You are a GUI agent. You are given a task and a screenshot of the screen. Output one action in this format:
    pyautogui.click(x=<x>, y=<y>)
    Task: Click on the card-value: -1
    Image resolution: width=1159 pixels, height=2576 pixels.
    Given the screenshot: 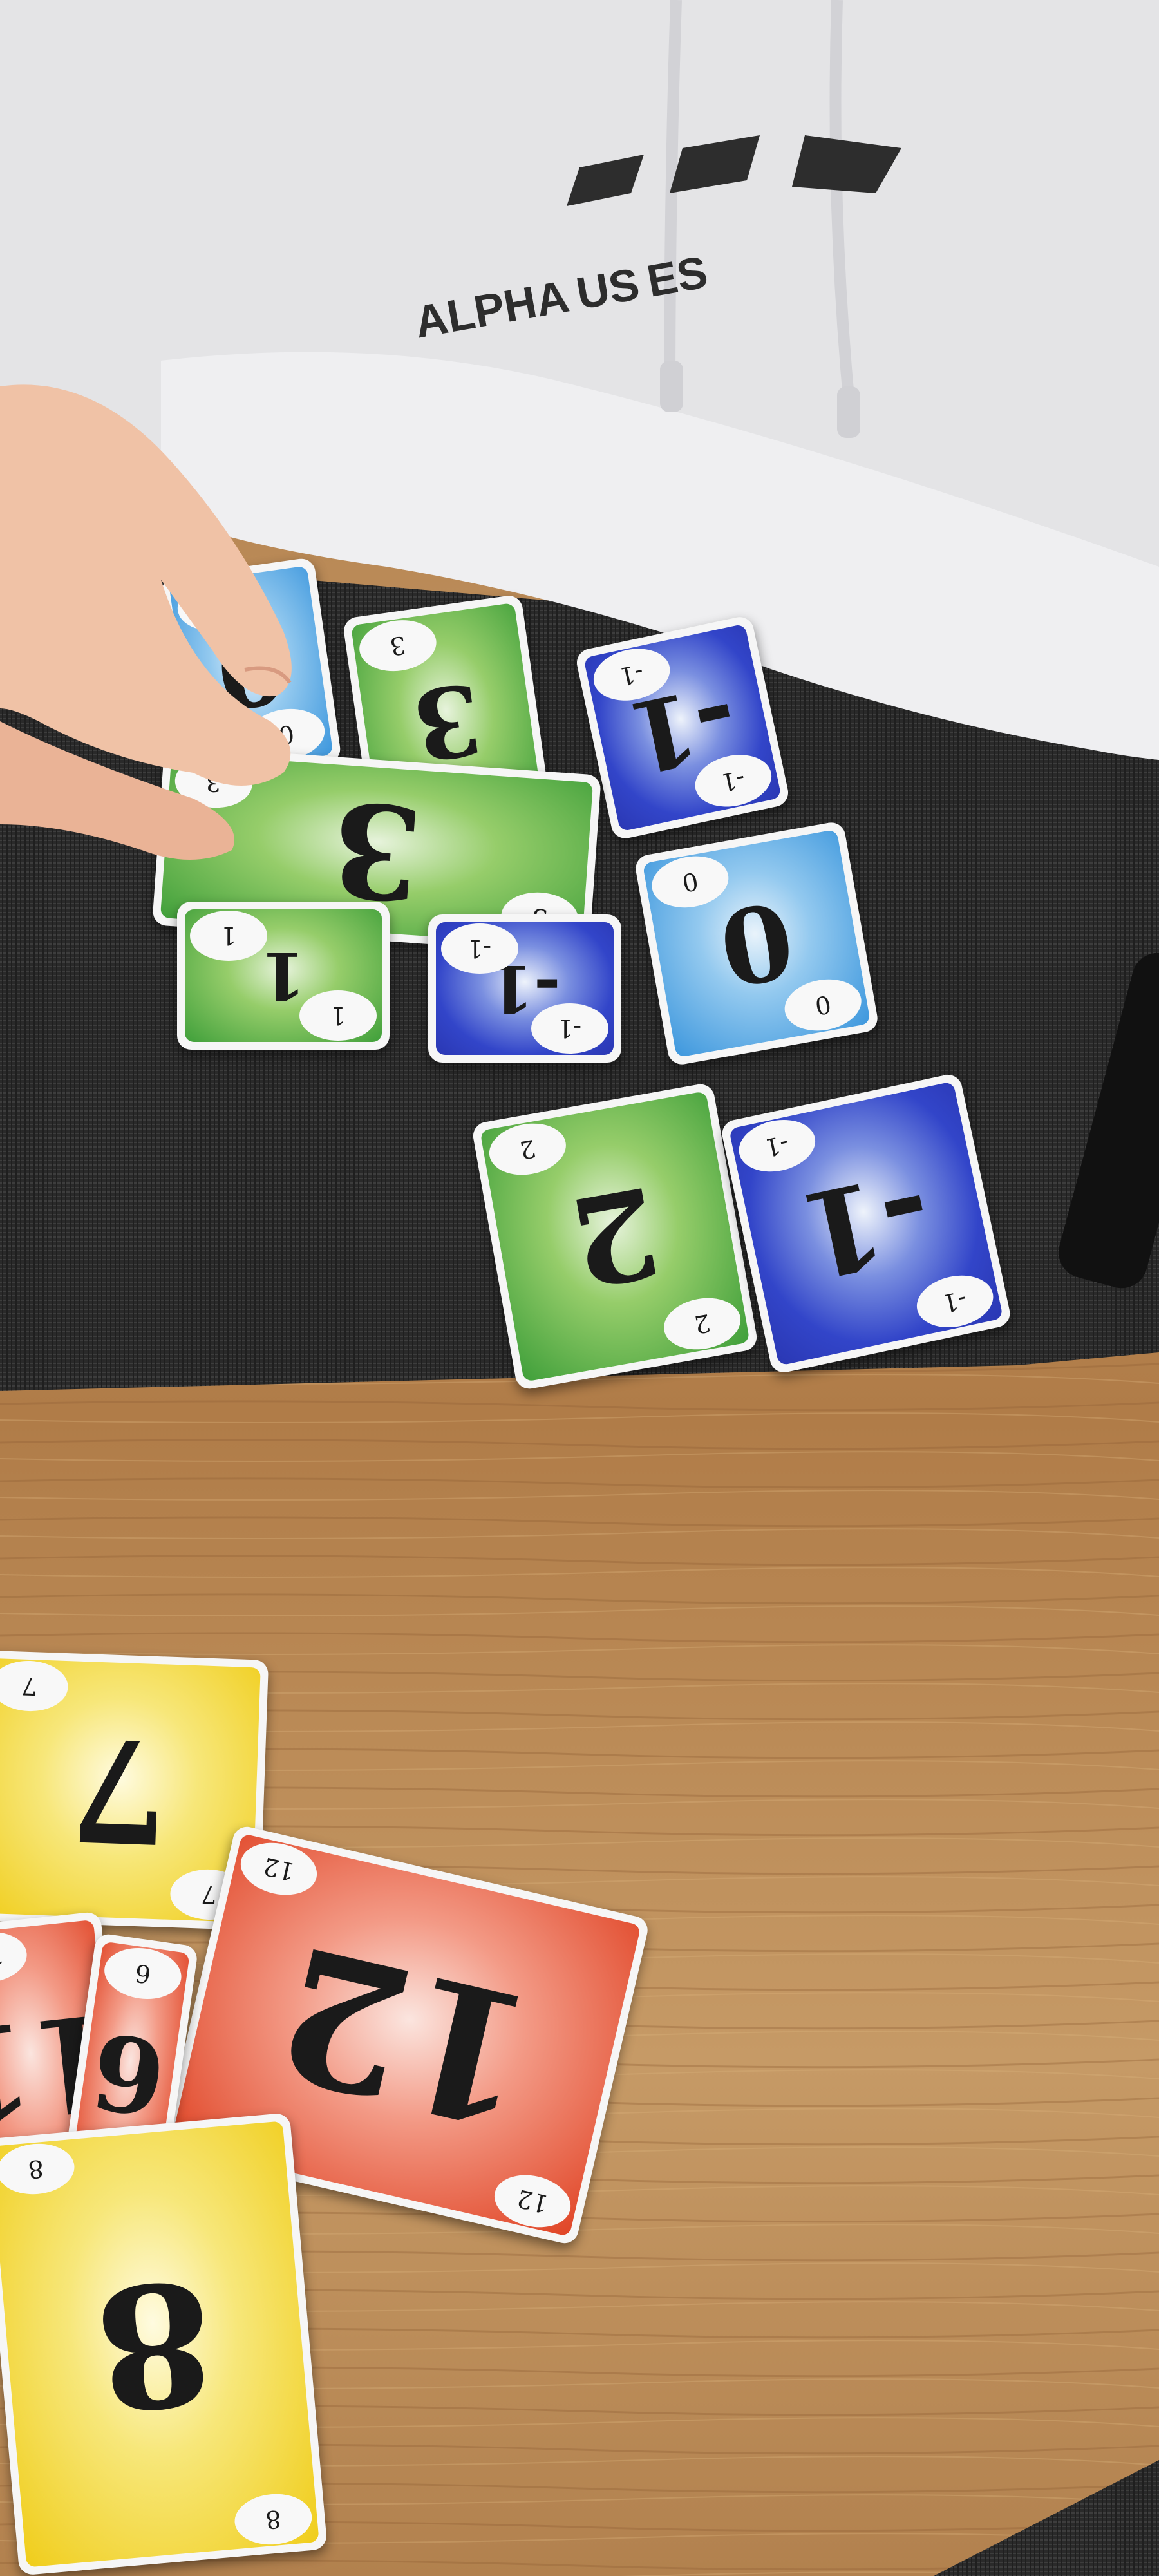 What is the action you would take?
    pyautogui.click(x=866, y=1223)
    